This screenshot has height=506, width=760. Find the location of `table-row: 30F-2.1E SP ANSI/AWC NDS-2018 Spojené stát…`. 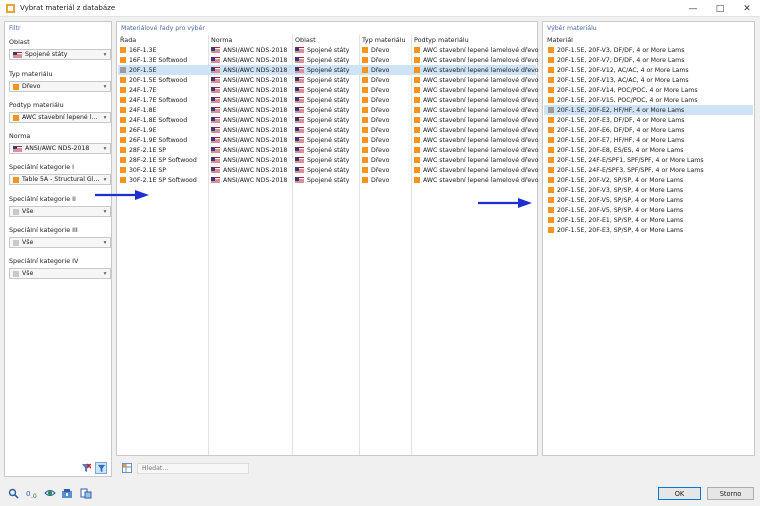

table-row: 30F-2.1E SP ANSI/AWC NDS-2018 Spojené stát… is located at coordinates (328, 170).